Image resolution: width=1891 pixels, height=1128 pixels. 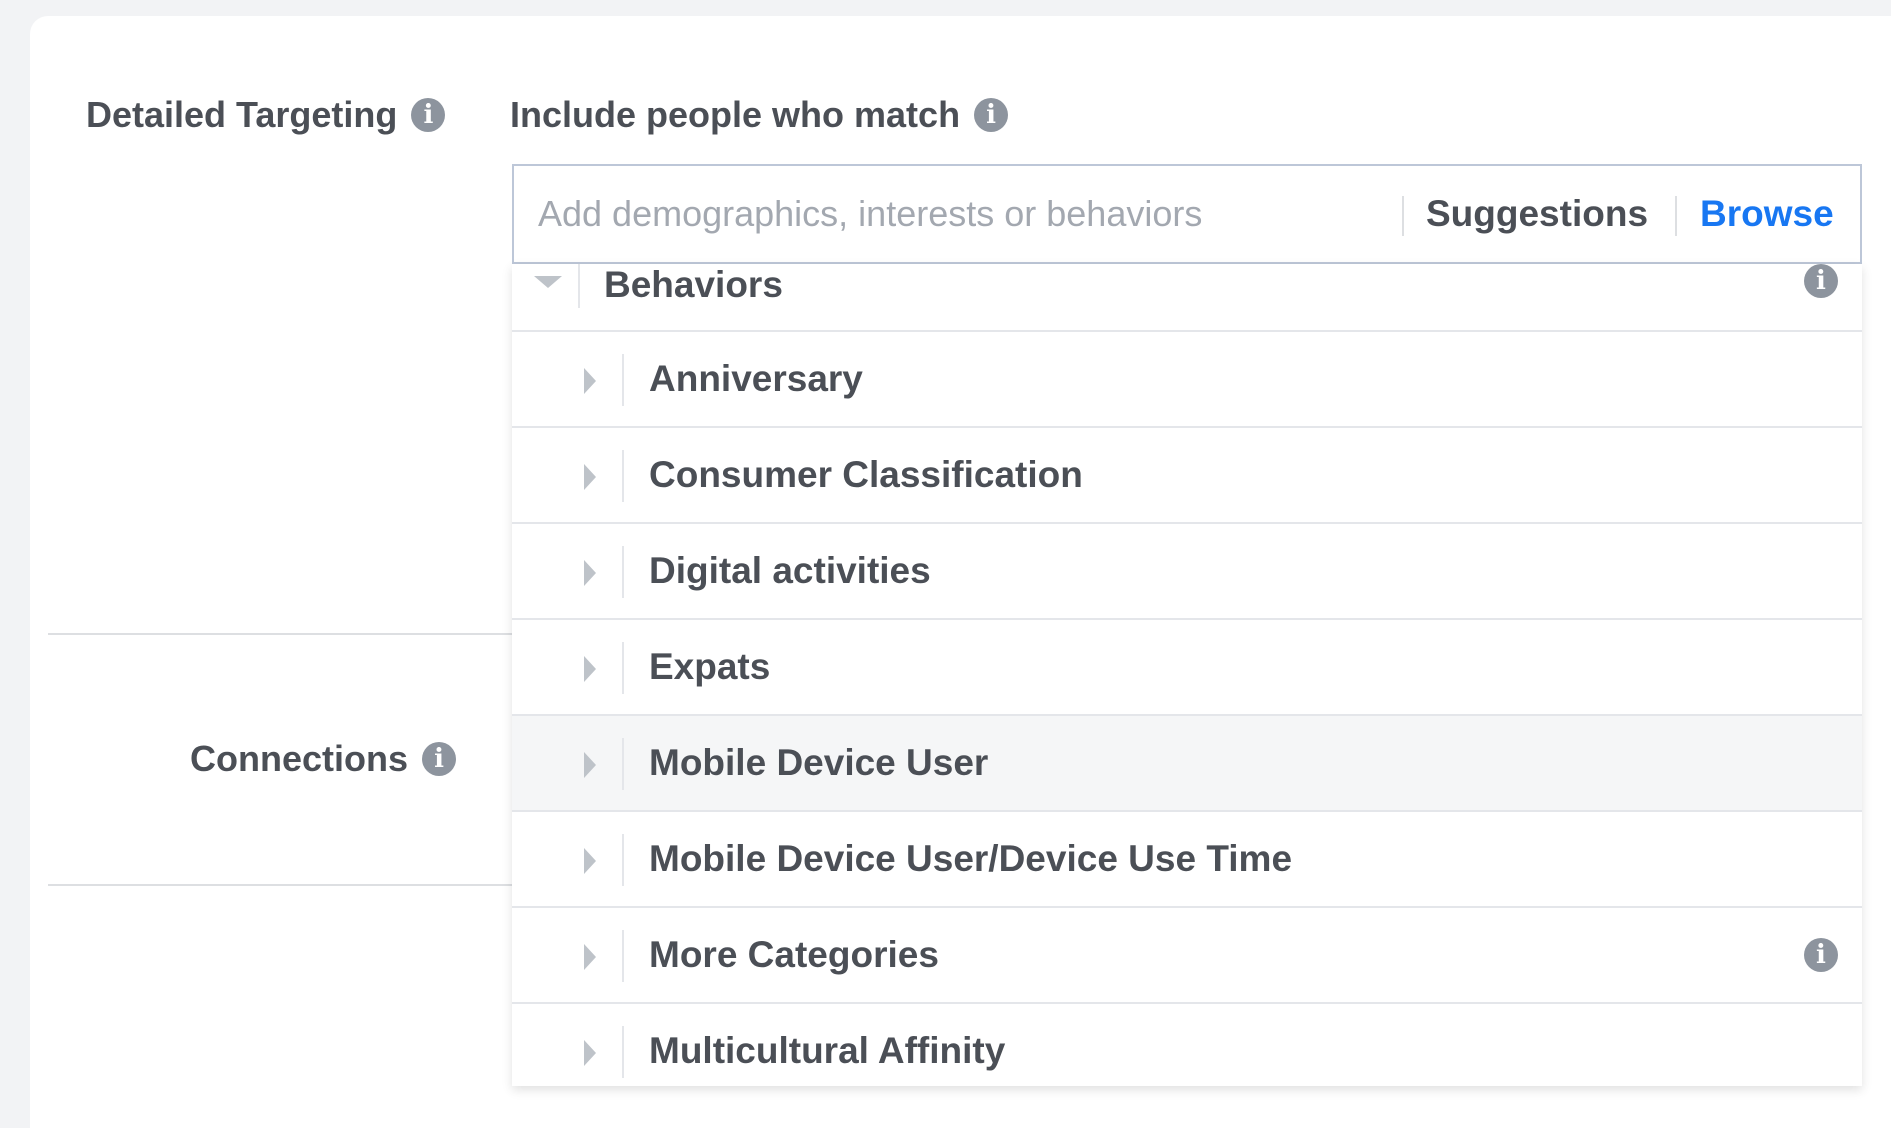 I want to click on list-item-label: Multicultural Affinity, so click(x=827, y=1050).